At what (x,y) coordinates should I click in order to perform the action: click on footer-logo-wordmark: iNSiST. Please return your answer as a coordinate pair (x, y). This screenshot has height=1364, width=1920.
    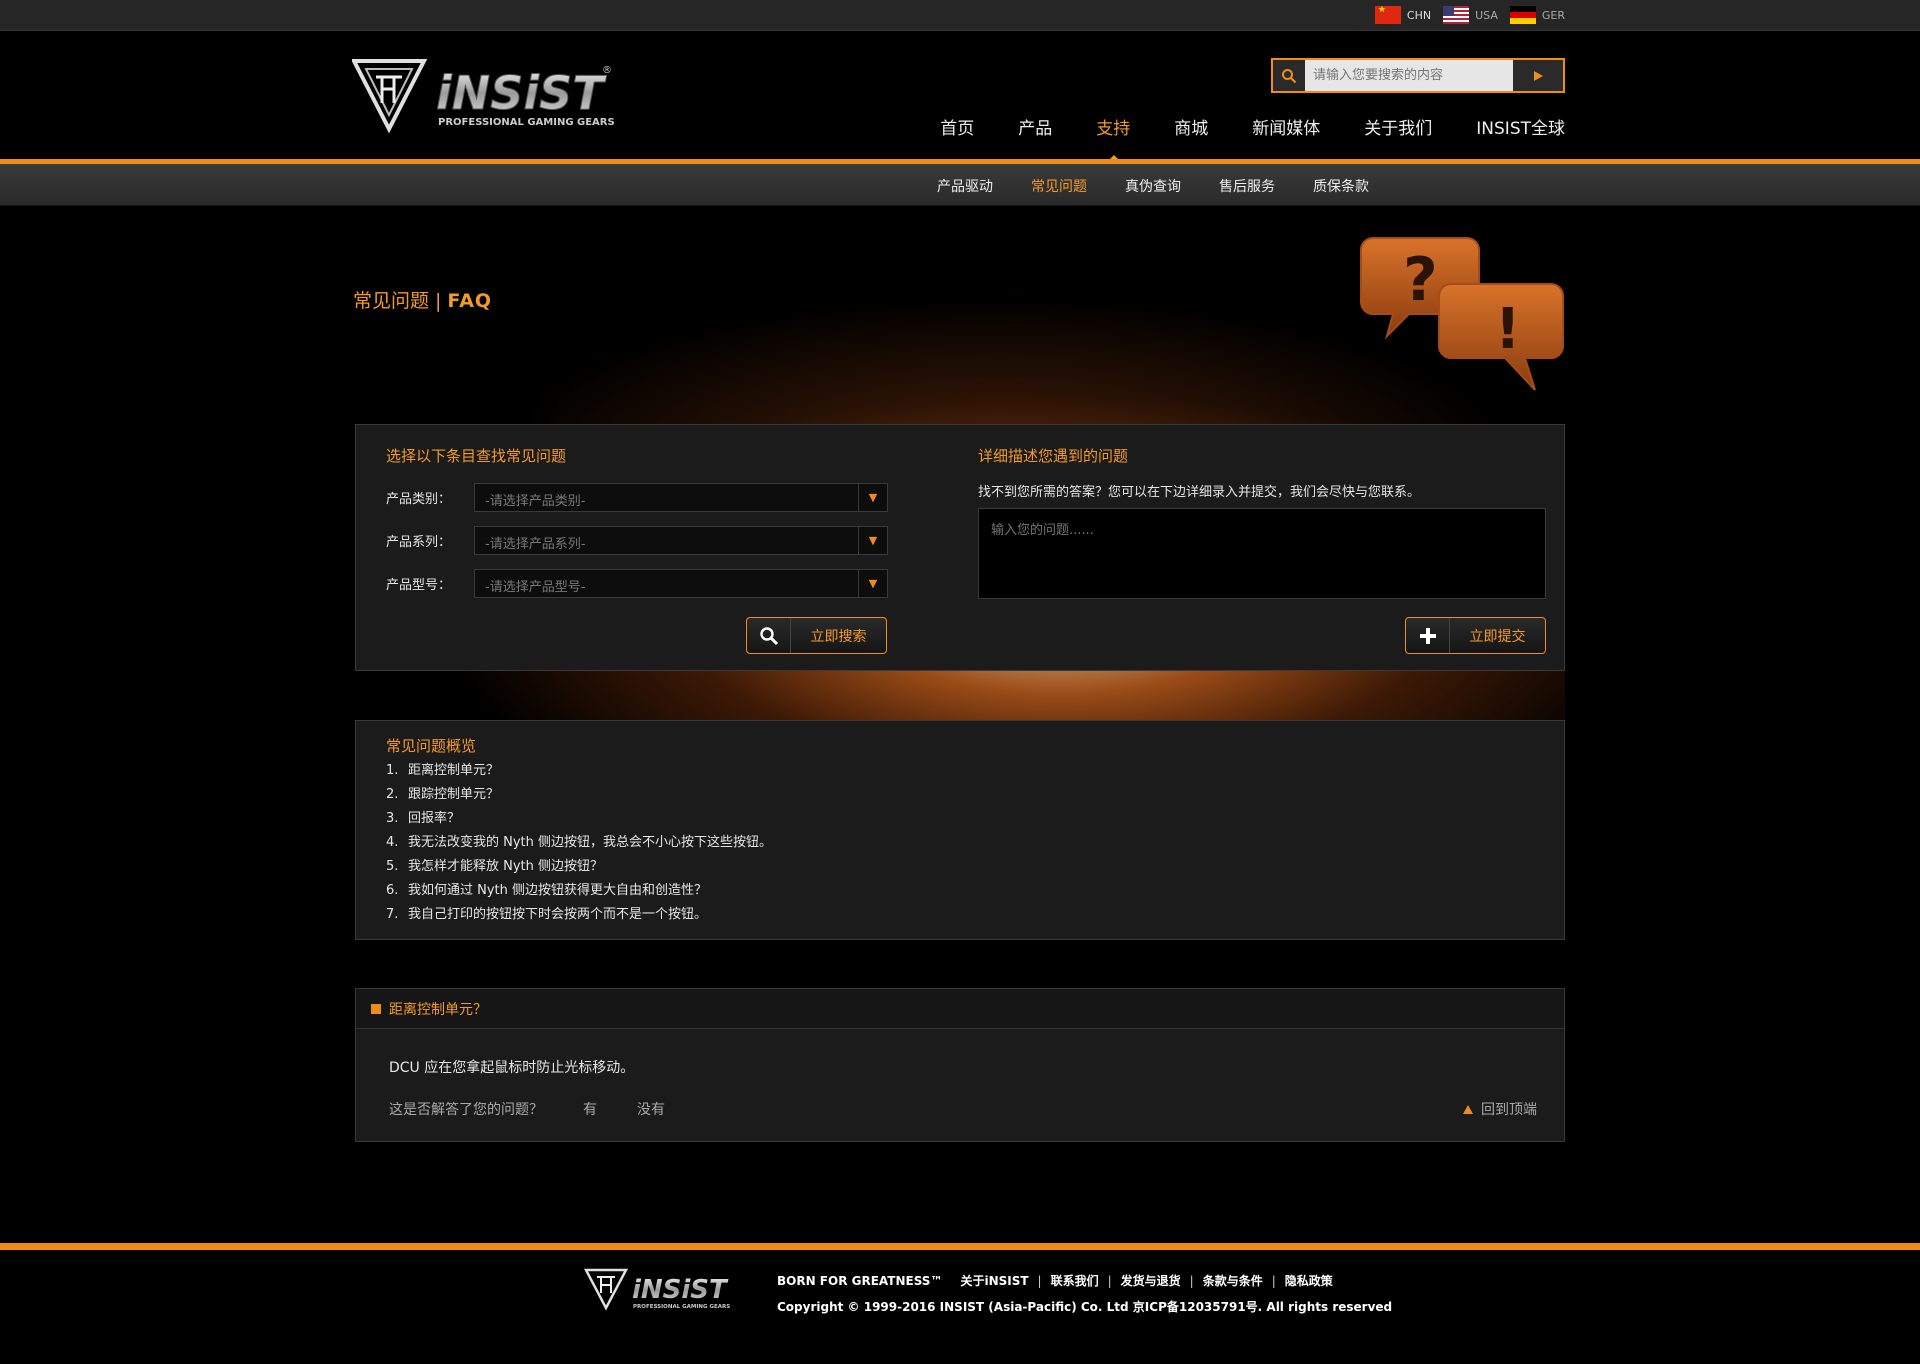
    Looking at the image, I should click on (680, 1290).